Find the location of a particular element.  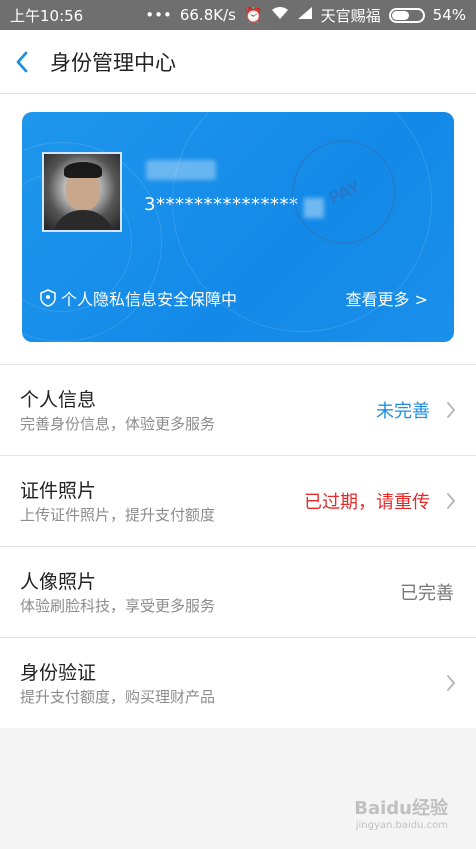

dots-icon: ••• is located at coordinates (158, 15).